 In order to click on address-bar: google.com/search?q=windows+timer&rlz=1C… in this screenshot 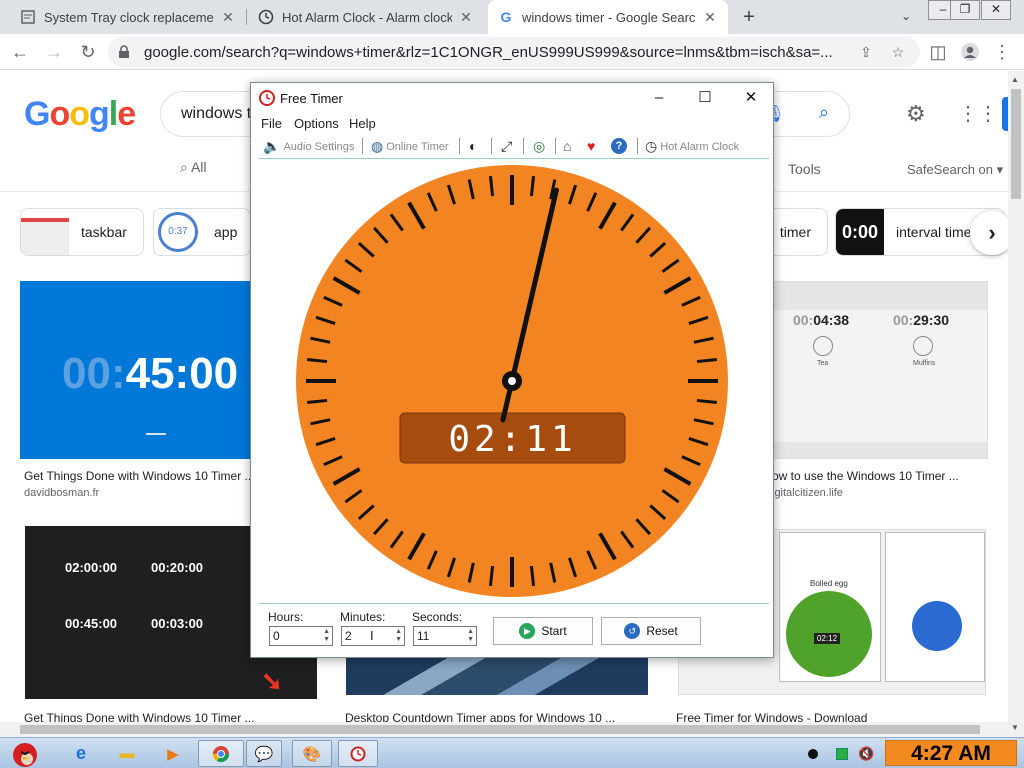, I will do `click(514, 52)`.